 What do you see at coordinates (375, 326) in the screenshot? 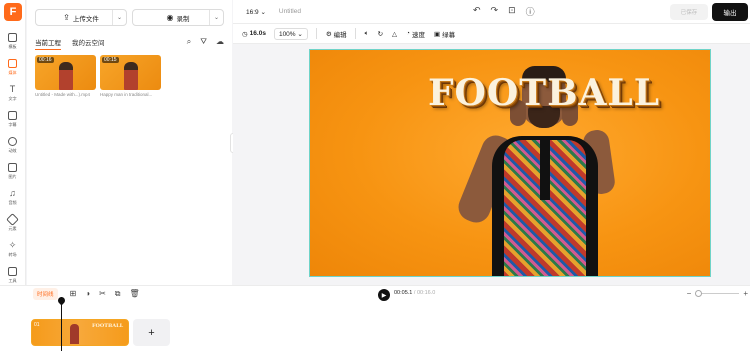
I see `timeline-track: 01 FOOTBALL +` at bounding box center [375, 326].